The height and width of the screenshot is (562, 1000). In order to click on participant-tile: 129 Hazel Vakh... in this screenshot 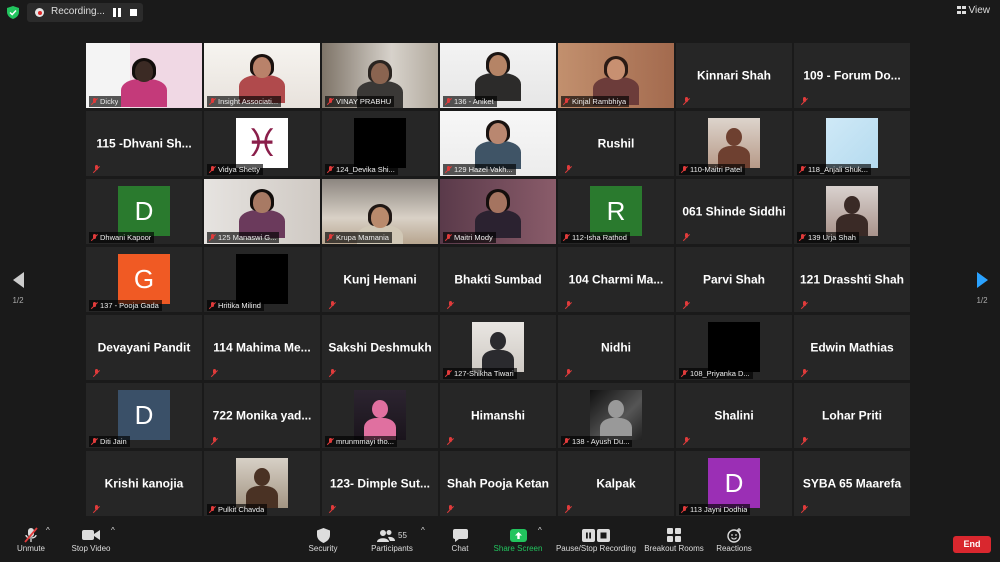, I will do `click(498, 143)`.